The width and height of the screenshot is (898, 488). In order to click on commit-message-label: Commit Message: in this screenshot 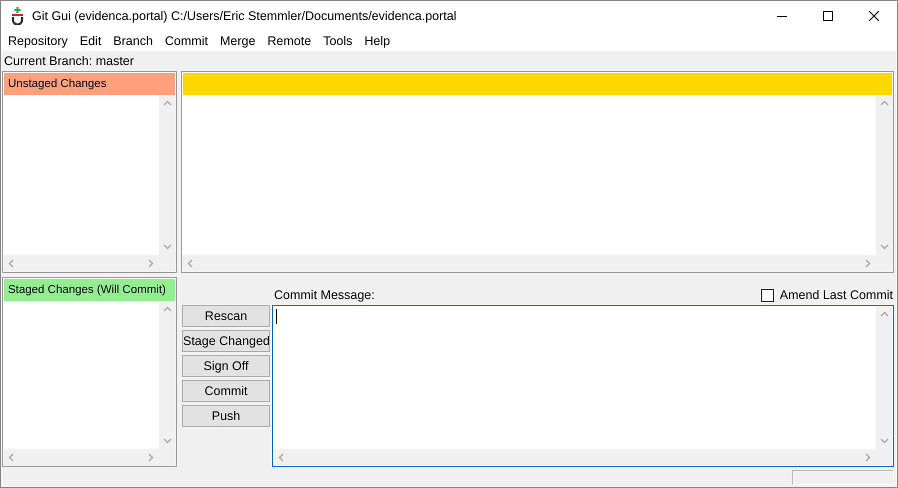, I will do `click(324, 295)`.